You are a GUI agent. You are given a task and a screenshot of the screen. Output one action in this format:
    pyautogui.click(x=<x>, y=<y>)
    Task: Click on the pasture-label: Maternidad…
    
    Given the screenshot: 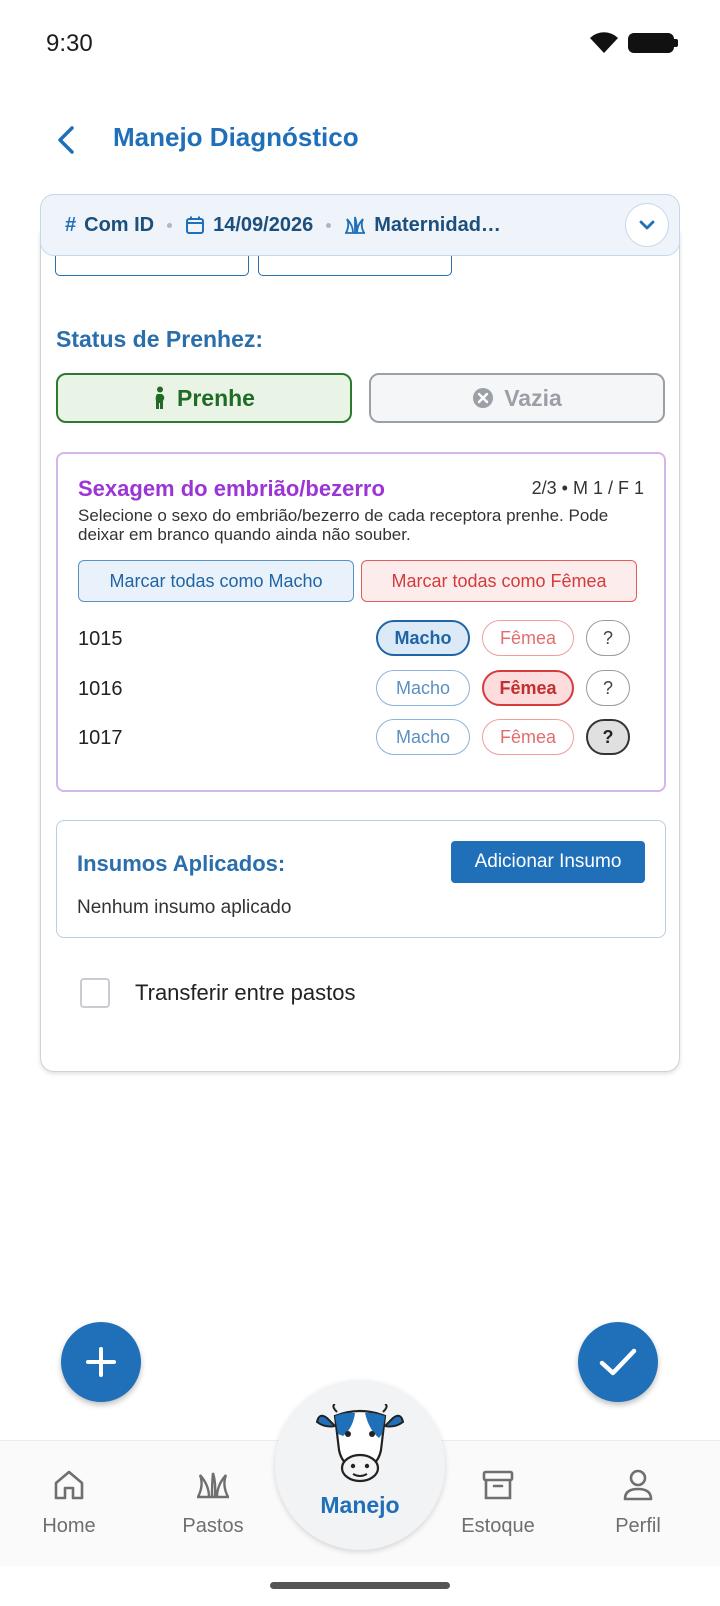 What is the action you would take?
    pyautogui.click(x=437, y=224)
    